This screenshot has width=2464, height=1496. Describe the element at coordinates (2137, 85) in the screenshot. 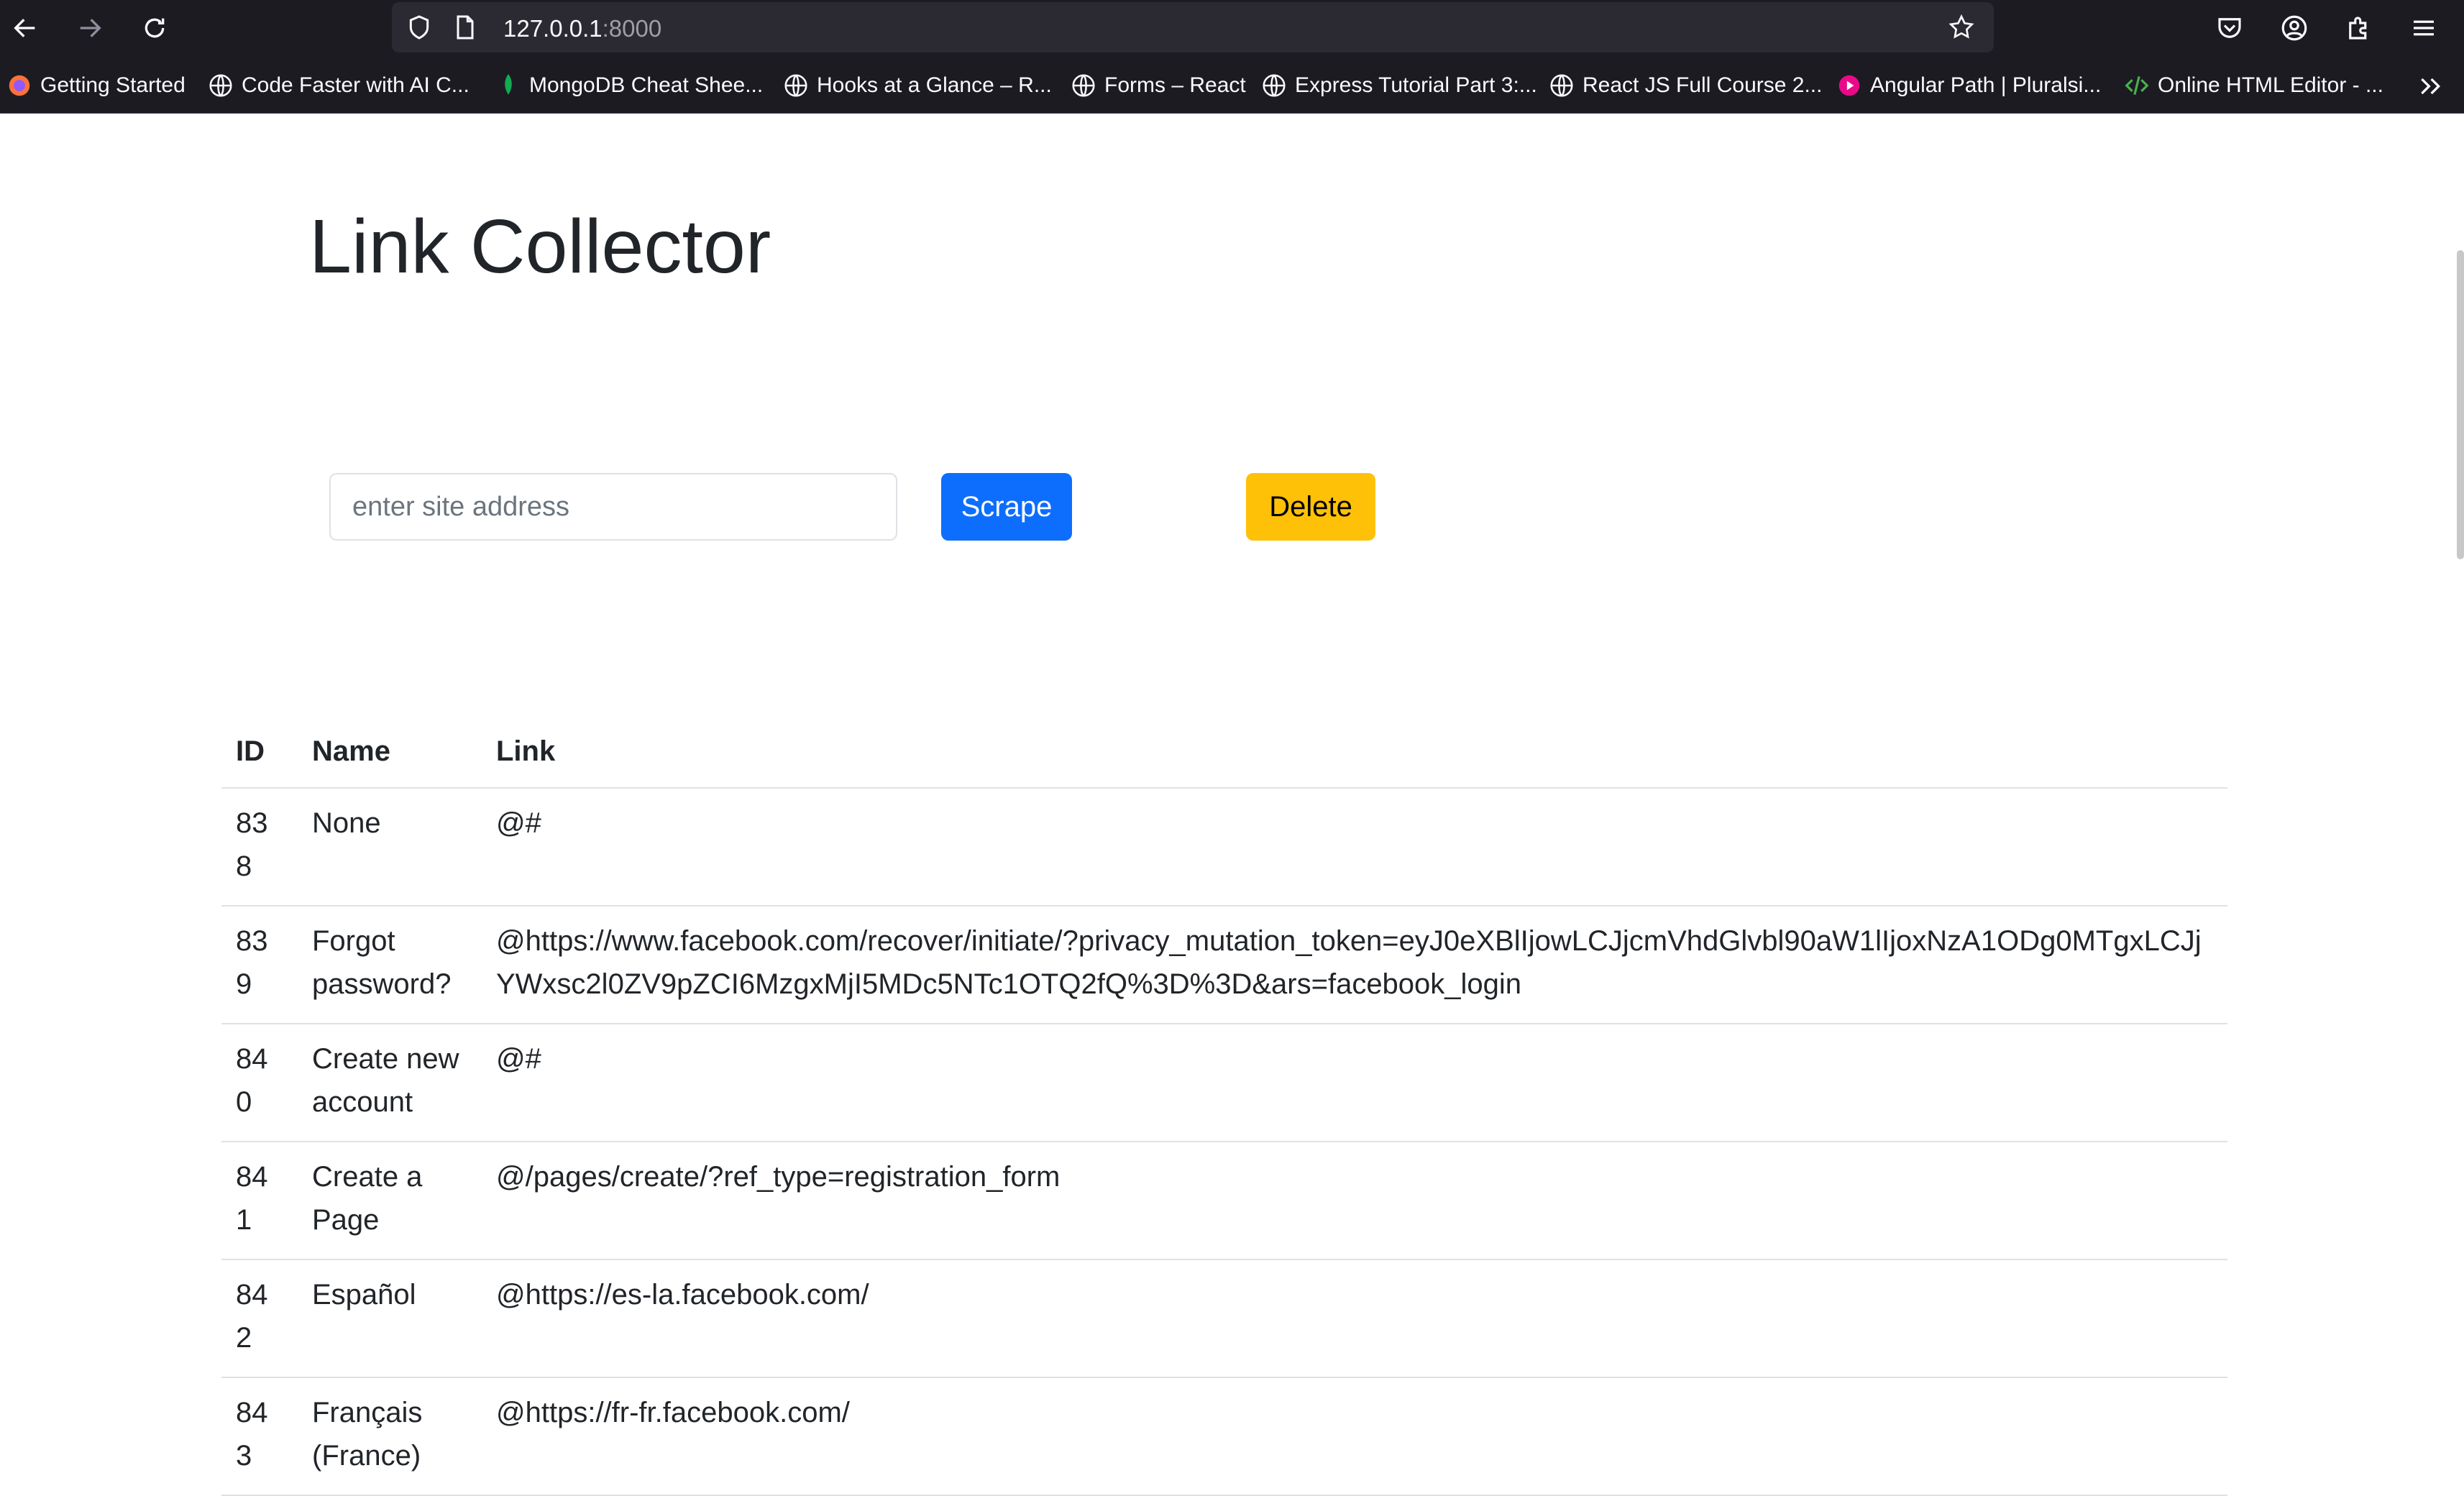

I see `code-icon` at that location.